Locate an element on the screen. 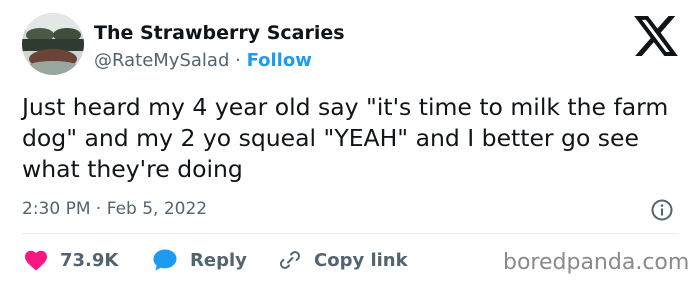  author-handle-row: @RateMySalad · Follow is located at coordinates (203, 60).